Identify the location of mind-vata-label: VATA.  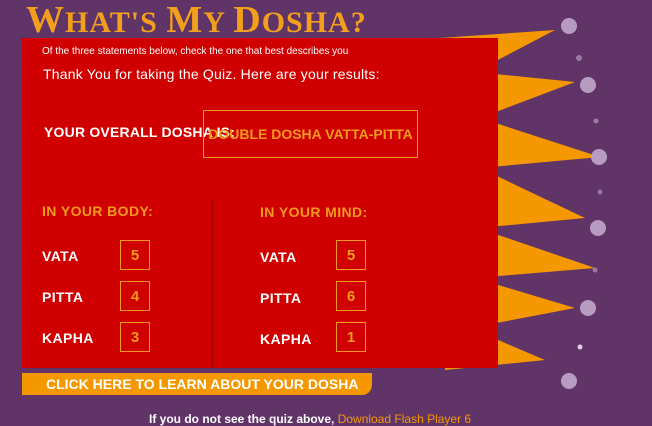
(278, 257).